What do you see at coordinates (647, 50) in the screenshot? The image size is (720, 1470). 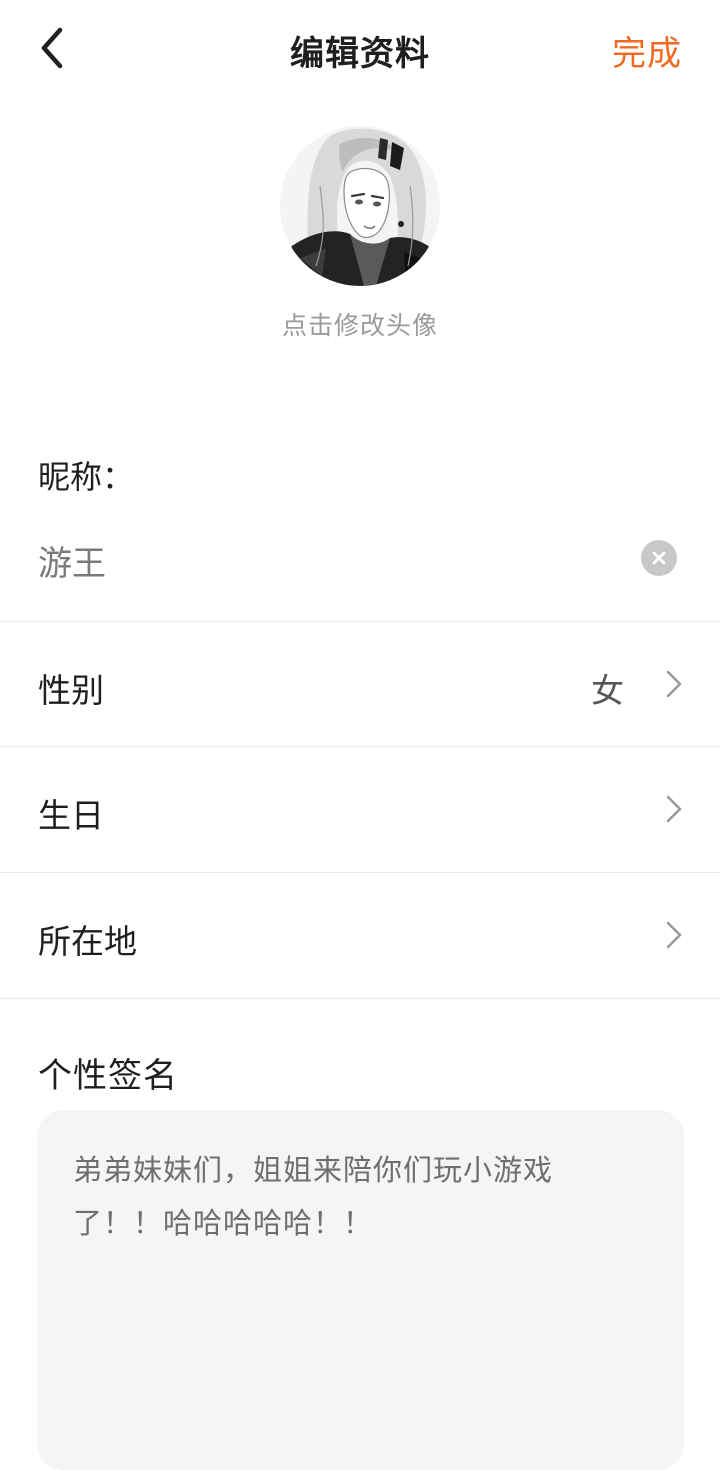 I see `done-button: 完成` at bounding box center [647, 50].